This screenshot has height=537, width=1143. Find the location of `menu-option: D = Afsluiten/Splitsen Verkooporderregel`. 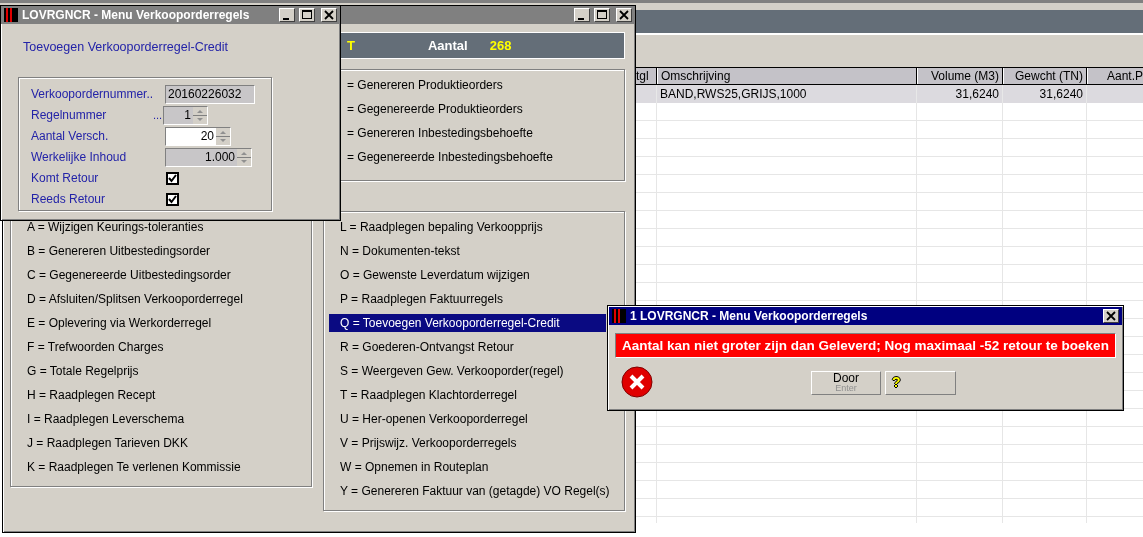

menu-option: D = Afsluiten/Splitsen Verkooporderregel is located at coordinates (161, 299).